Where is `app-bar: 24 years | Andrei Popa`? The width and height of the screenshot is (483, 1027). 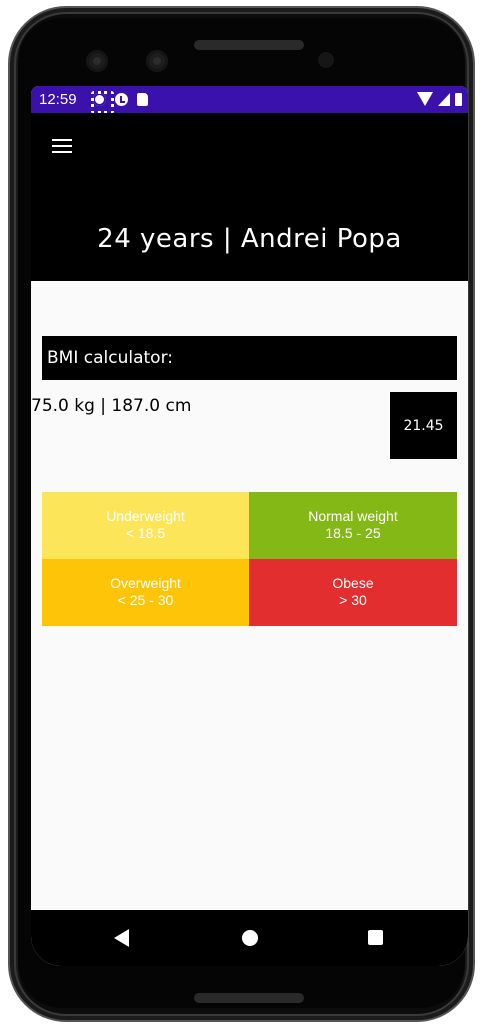
app-bar: 24 years | Andrei Popa is located at coordinates (249, 197).